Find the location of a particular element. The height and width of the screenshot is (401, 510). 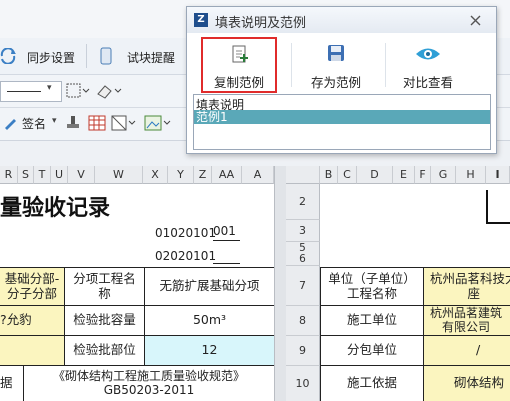

eraser-button is located at coordinates (109, 92).